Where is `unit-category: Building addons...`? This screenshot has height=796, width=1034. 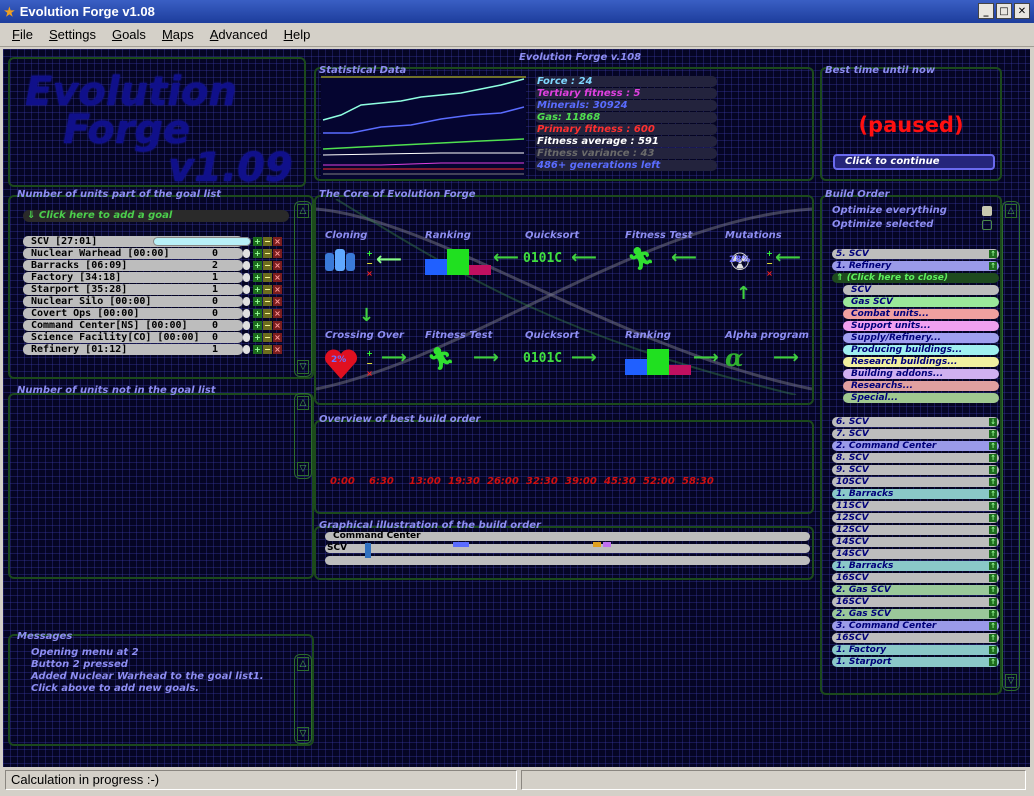
unit-category: Building addons... is located at coordinates (921, 374).